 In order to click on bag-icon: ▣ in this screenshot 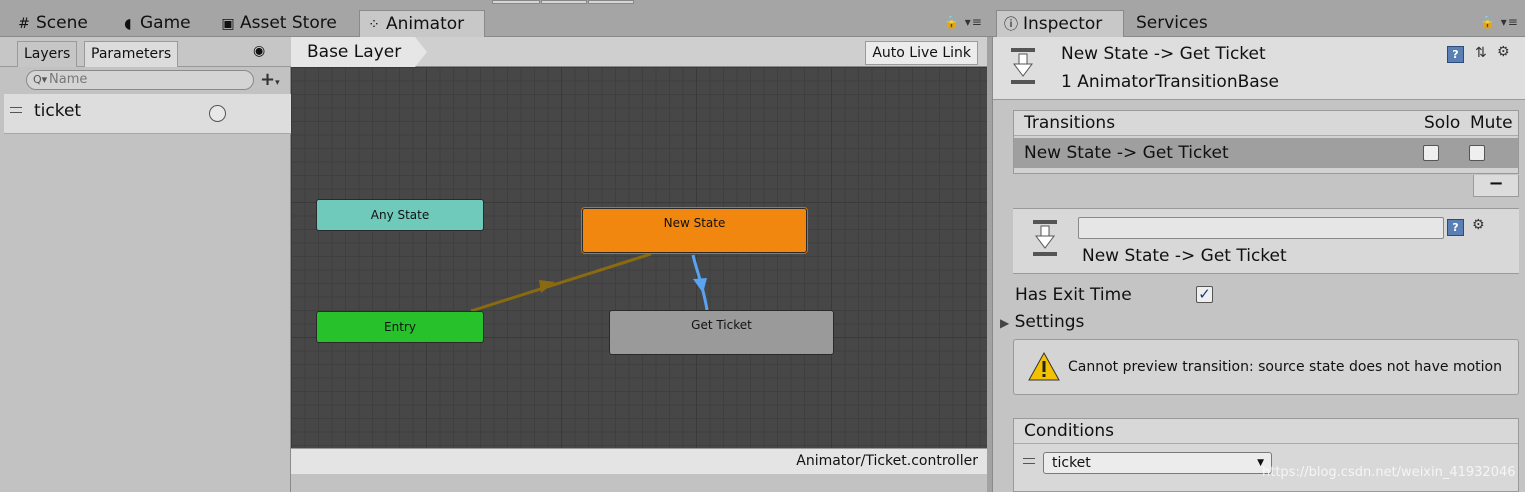, I will do `click(228, 24)`.